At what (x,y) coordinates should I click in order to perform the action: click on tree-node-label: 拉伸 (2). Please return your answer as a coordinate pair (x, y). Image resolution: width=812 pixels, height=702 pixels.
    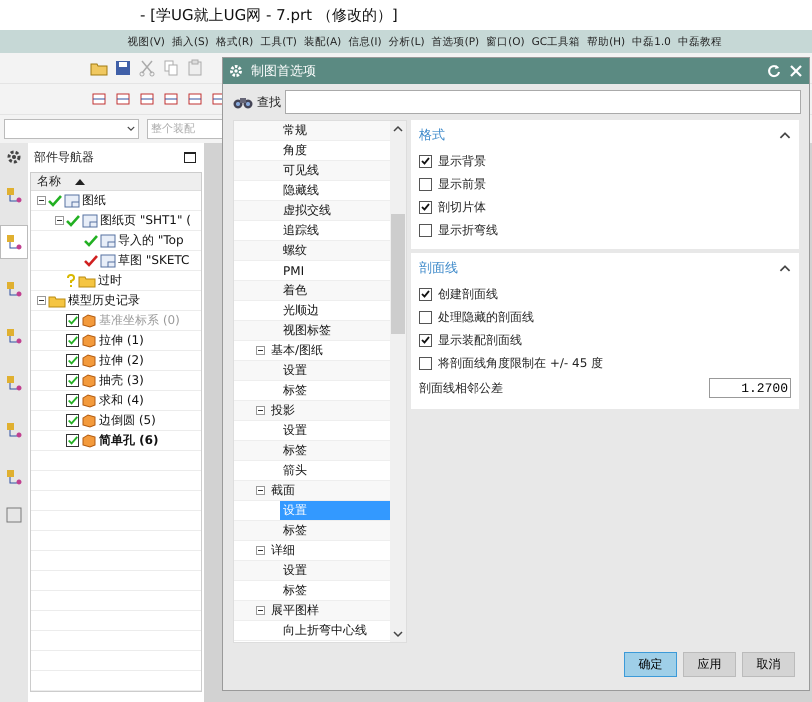
    Looking at the image, I should click on (121, 360).